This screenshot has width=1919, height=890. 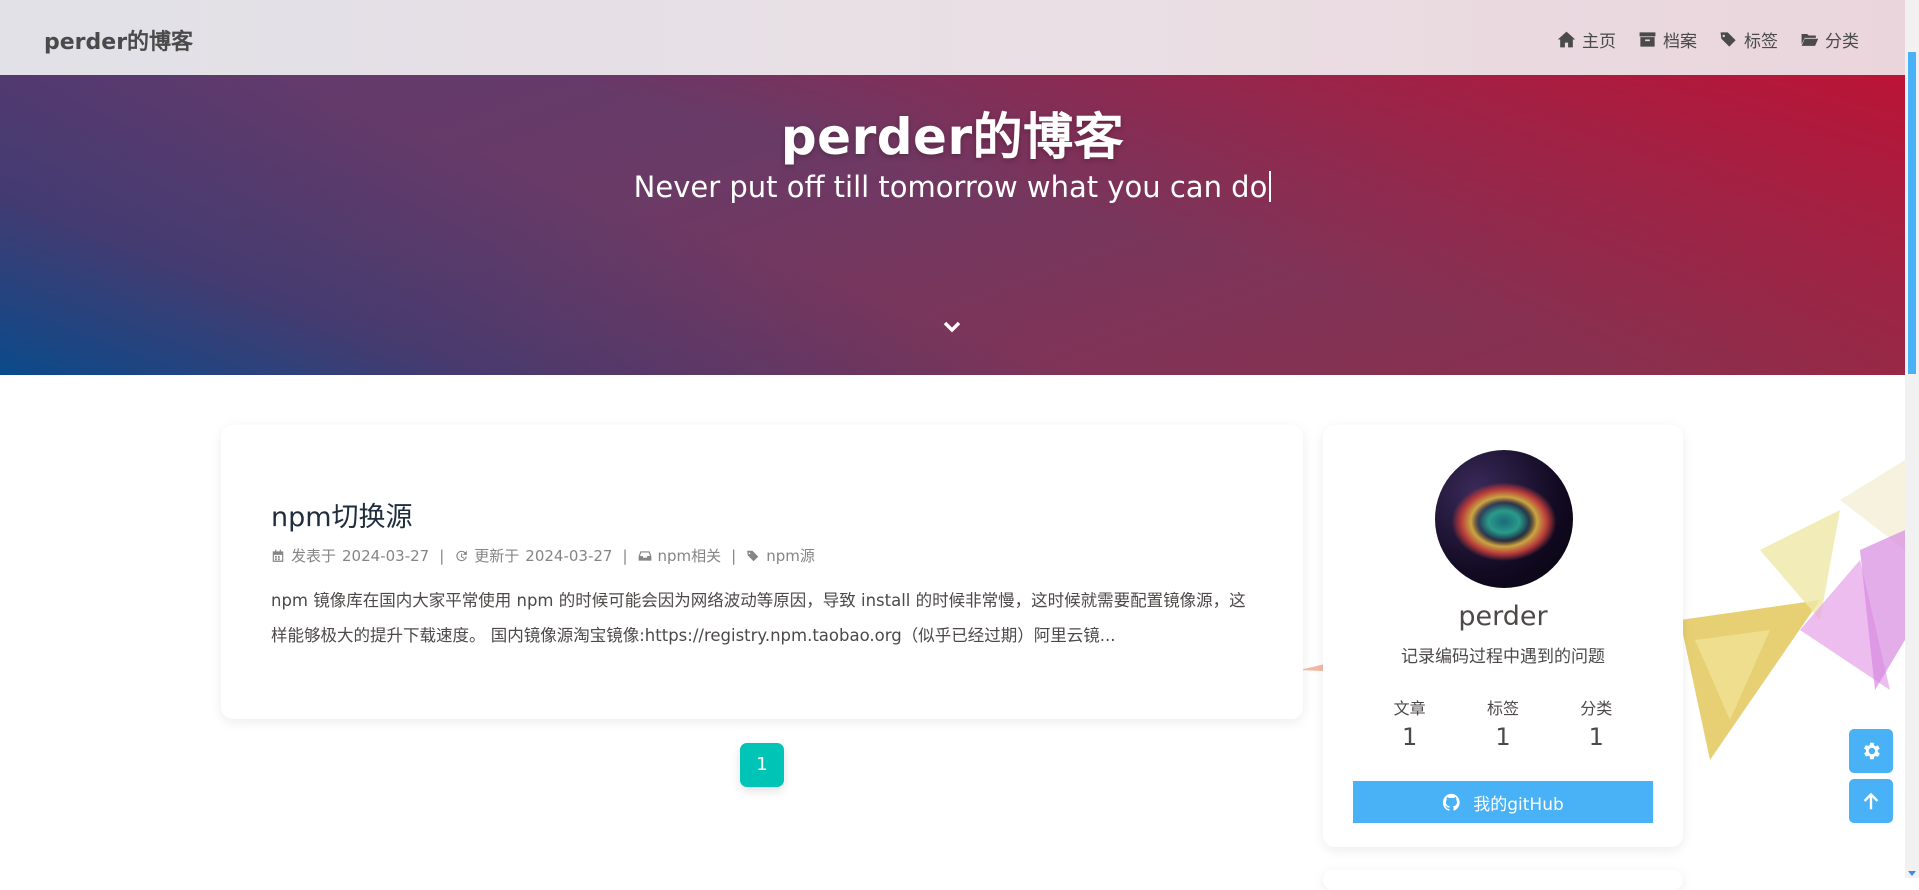 What do you see at coordinates (1503, 616) in the screenshot?
I see `profile-name: perder` at bounding box center [1503, 616].